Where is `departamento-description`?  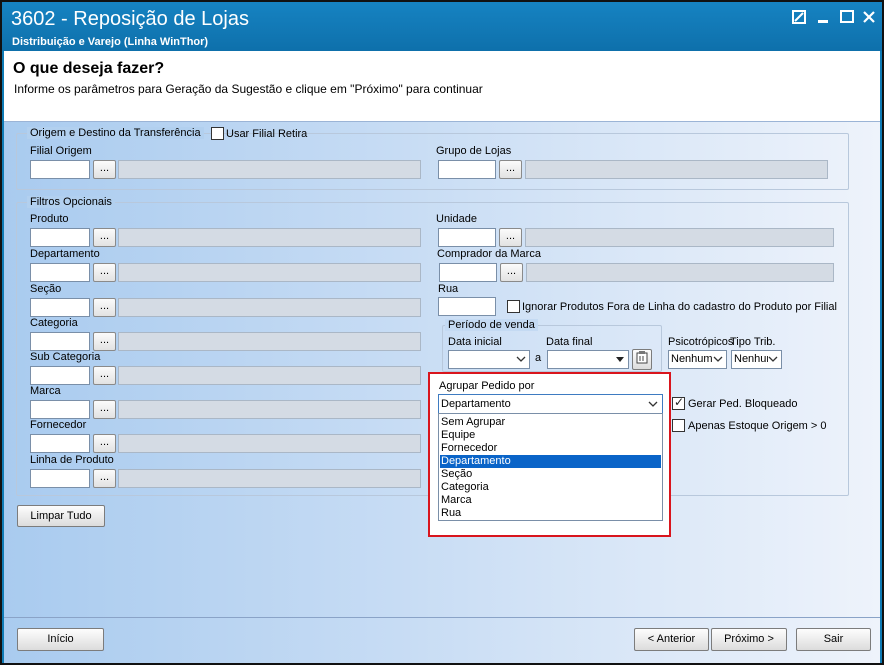 departamento-description is located at coordinates (269, 272).